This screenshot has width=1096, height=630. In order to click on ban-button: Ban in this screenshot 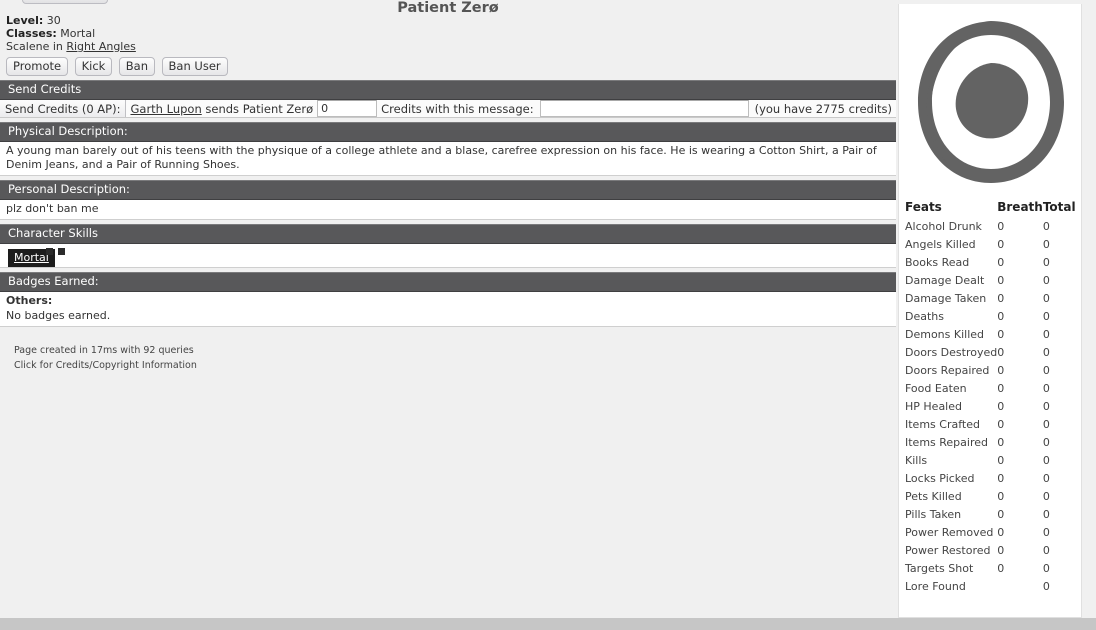, I will do `click(137, 66)`.